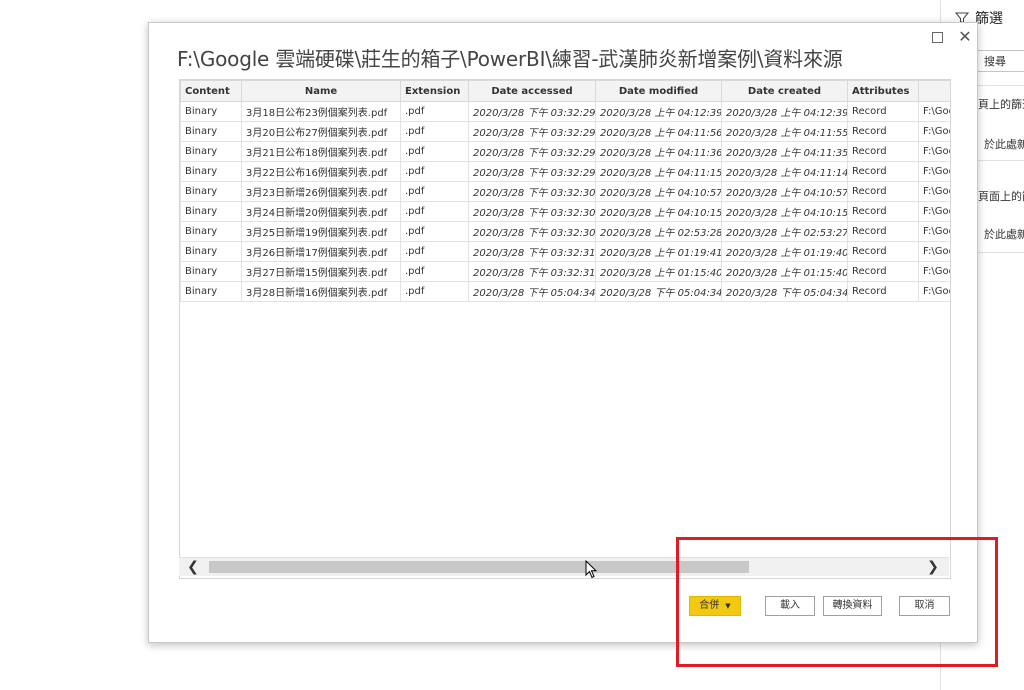 The height and width of the screenshot is (690, 1024). What do you see at coordinates (321, 91) in the screenshot?
I see `column-header-name: Name` at bounding box center [321, 91].